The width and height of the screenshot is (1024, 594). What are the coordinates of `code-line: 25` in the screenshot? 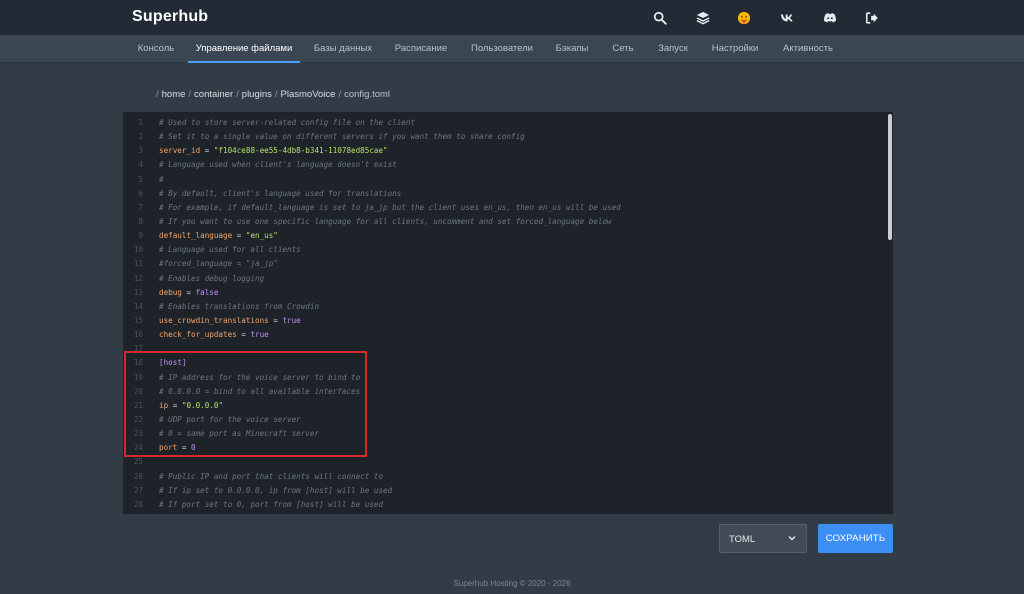 It's located at (503, 462).